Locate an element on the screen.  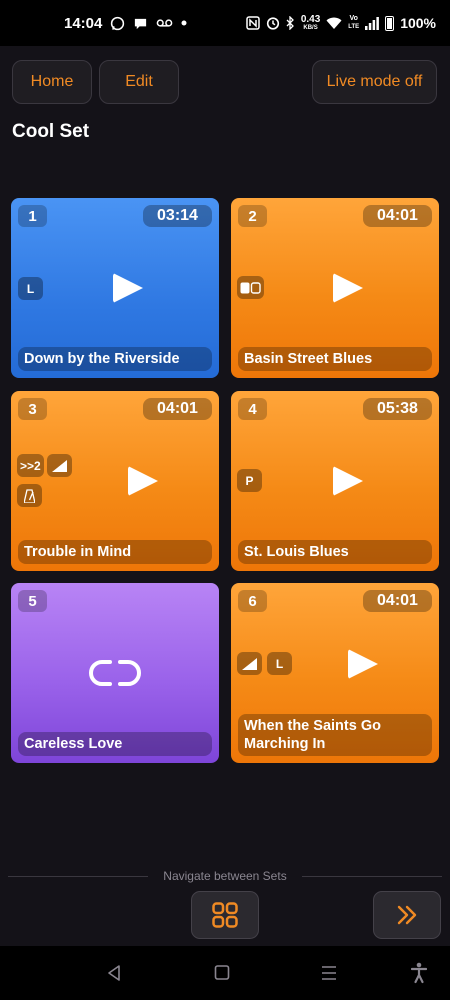
song-title: Basin Street Blues is located at coordinates (335, 359).